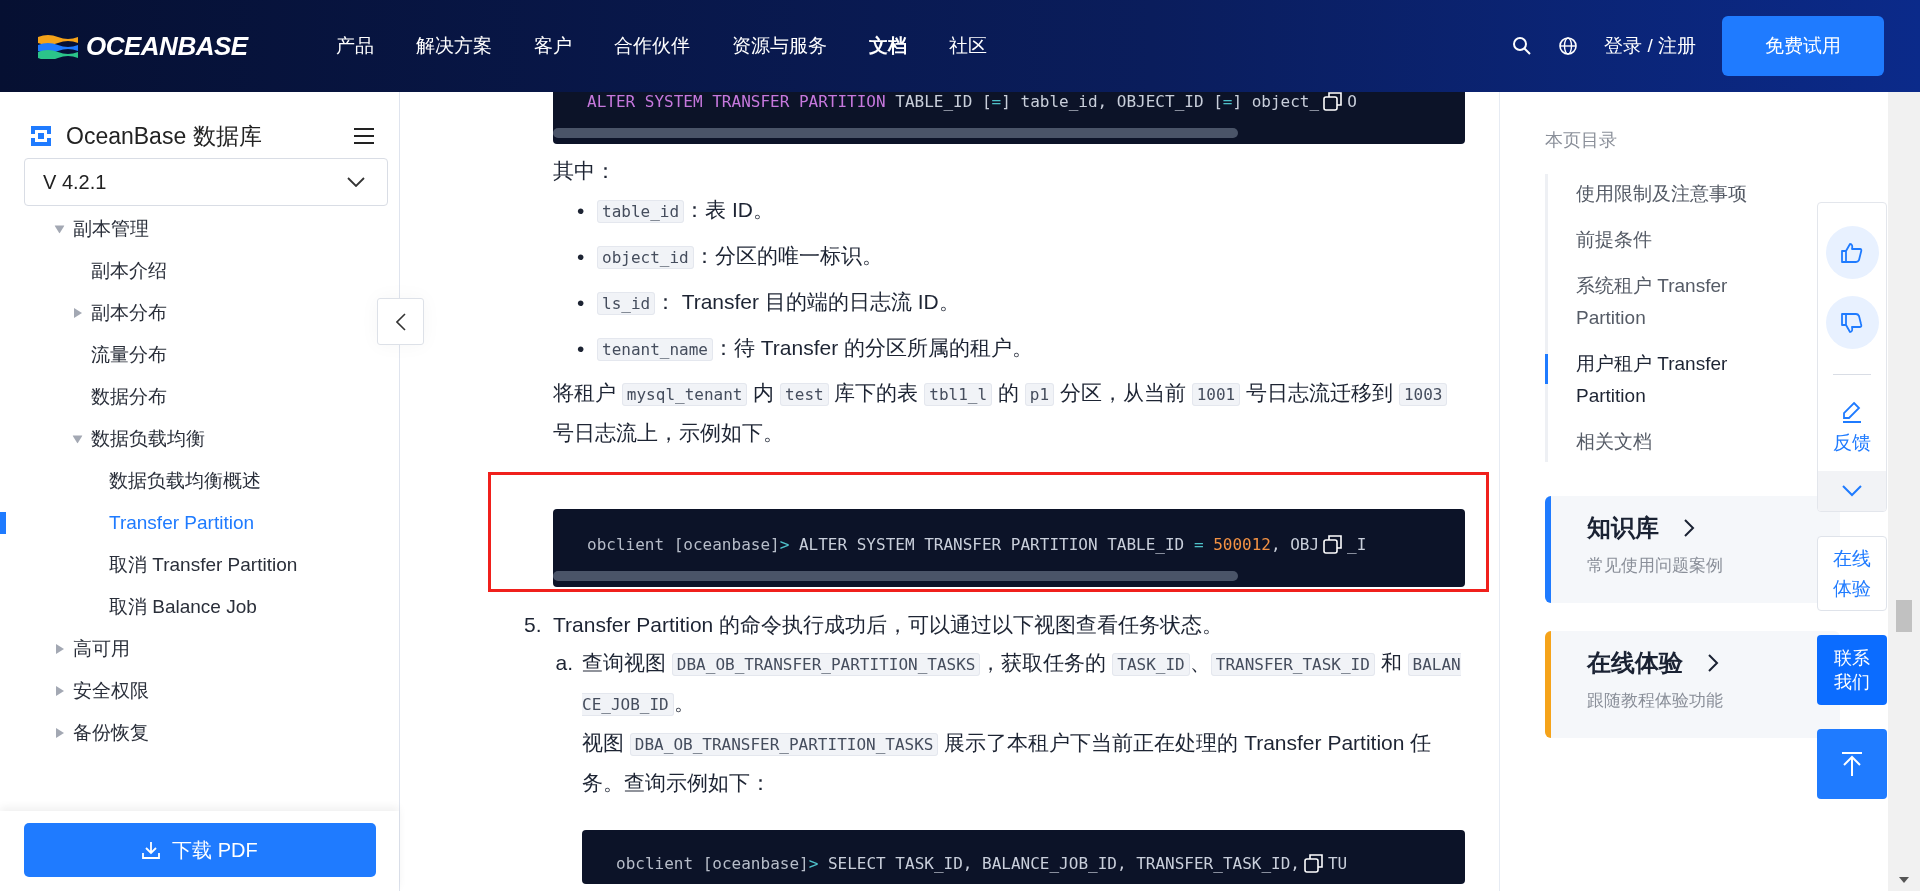  Describe the element at coordinates (164, 136) in the screenshot. I see `product-title: OceanBase 数据库` at that location.